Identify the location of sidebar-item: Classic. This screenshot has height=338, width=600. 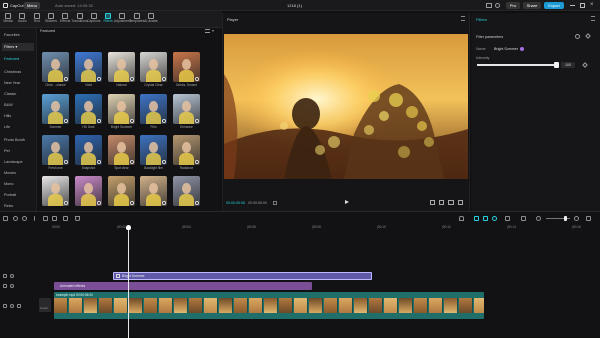
(18, 94).